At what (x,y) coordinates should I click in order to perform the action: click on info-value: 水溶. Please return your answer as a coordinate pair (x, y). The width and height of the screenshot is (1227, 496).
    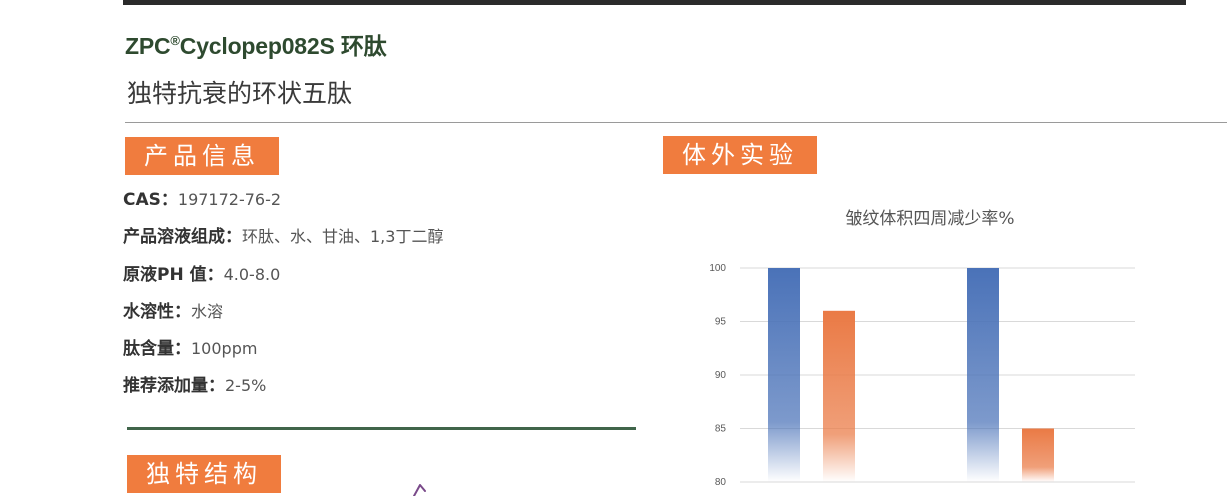
    Looking at the image, I should click on (207, 311).